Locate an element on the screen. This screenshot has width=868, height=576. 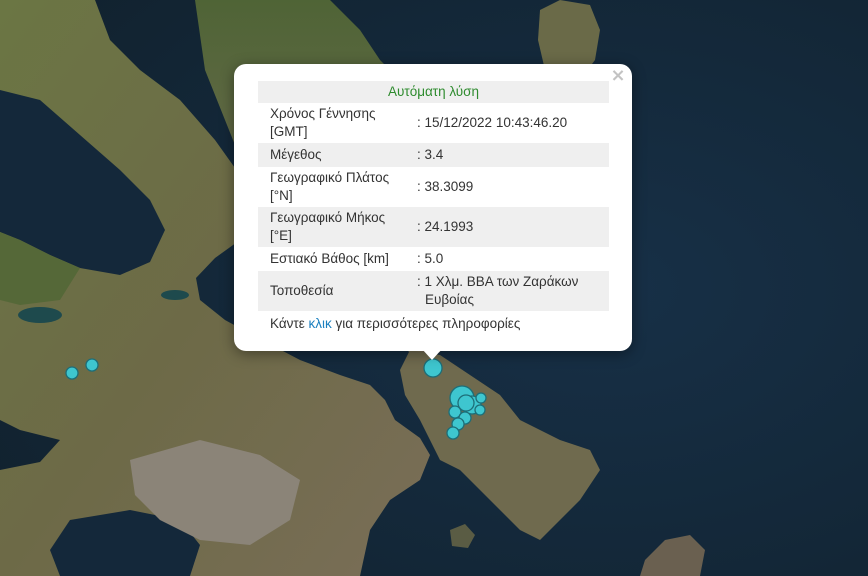
popup-tip is located at coordinates (432, 354).